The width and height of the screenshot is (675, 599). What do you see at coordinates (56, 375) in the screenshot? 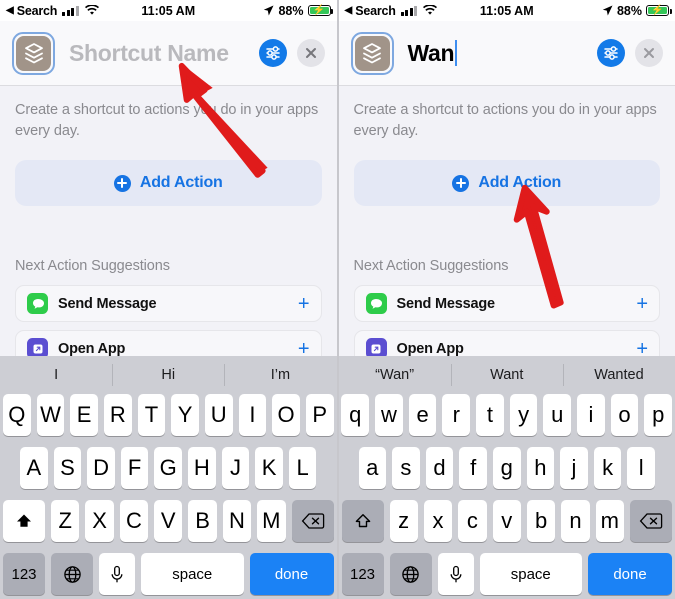
I see `prediction-candidate: I` at bounding box center [56, 375].